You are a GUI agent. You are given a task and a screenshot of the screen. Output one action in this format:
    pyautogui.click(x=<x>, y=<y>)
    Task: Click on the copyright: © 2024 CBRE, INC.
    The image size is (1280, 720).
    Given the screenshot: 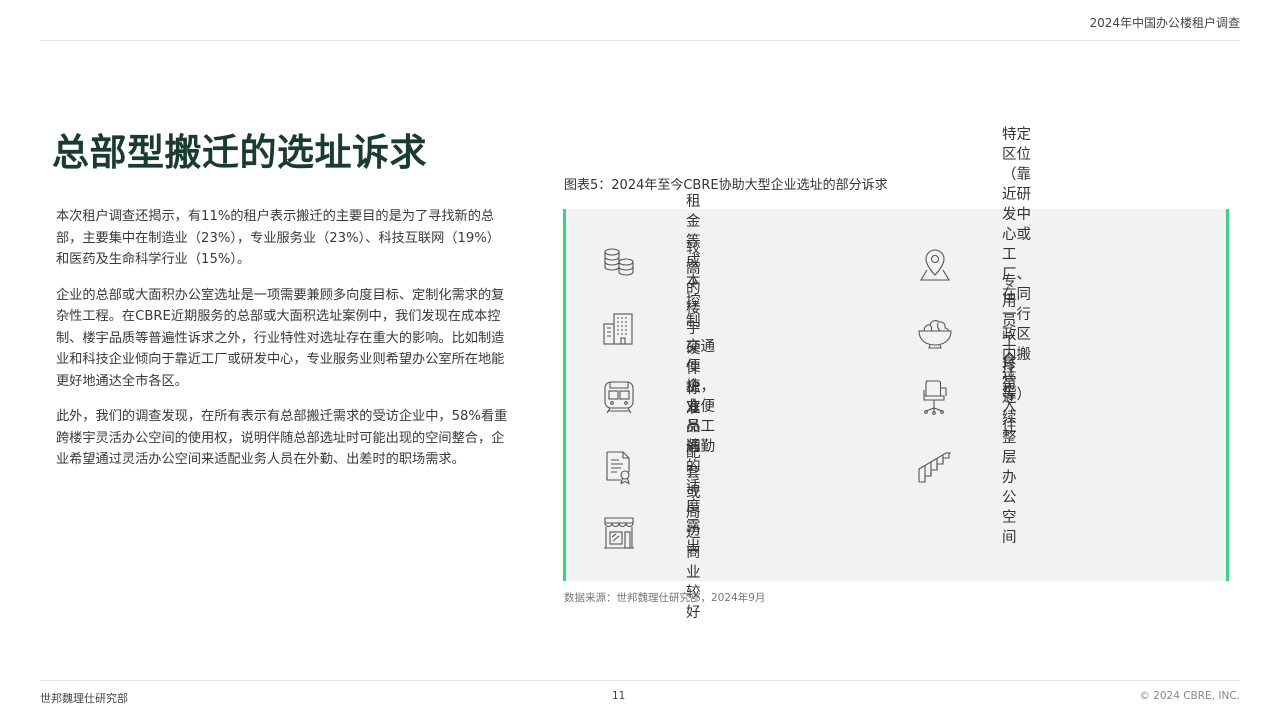 What is the action you would take?
    pyautogui.click(x=1189, y=696)
    